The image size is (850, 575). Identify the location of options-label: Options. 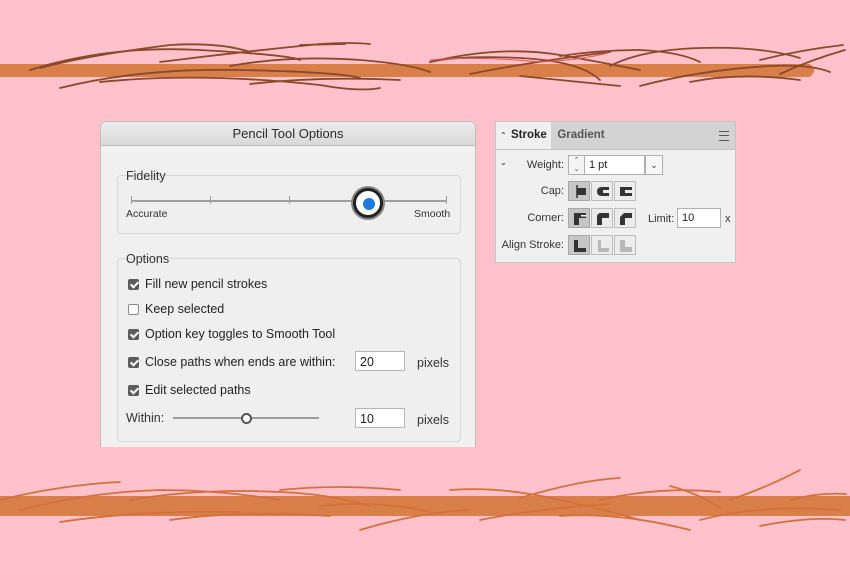
(148, 259).